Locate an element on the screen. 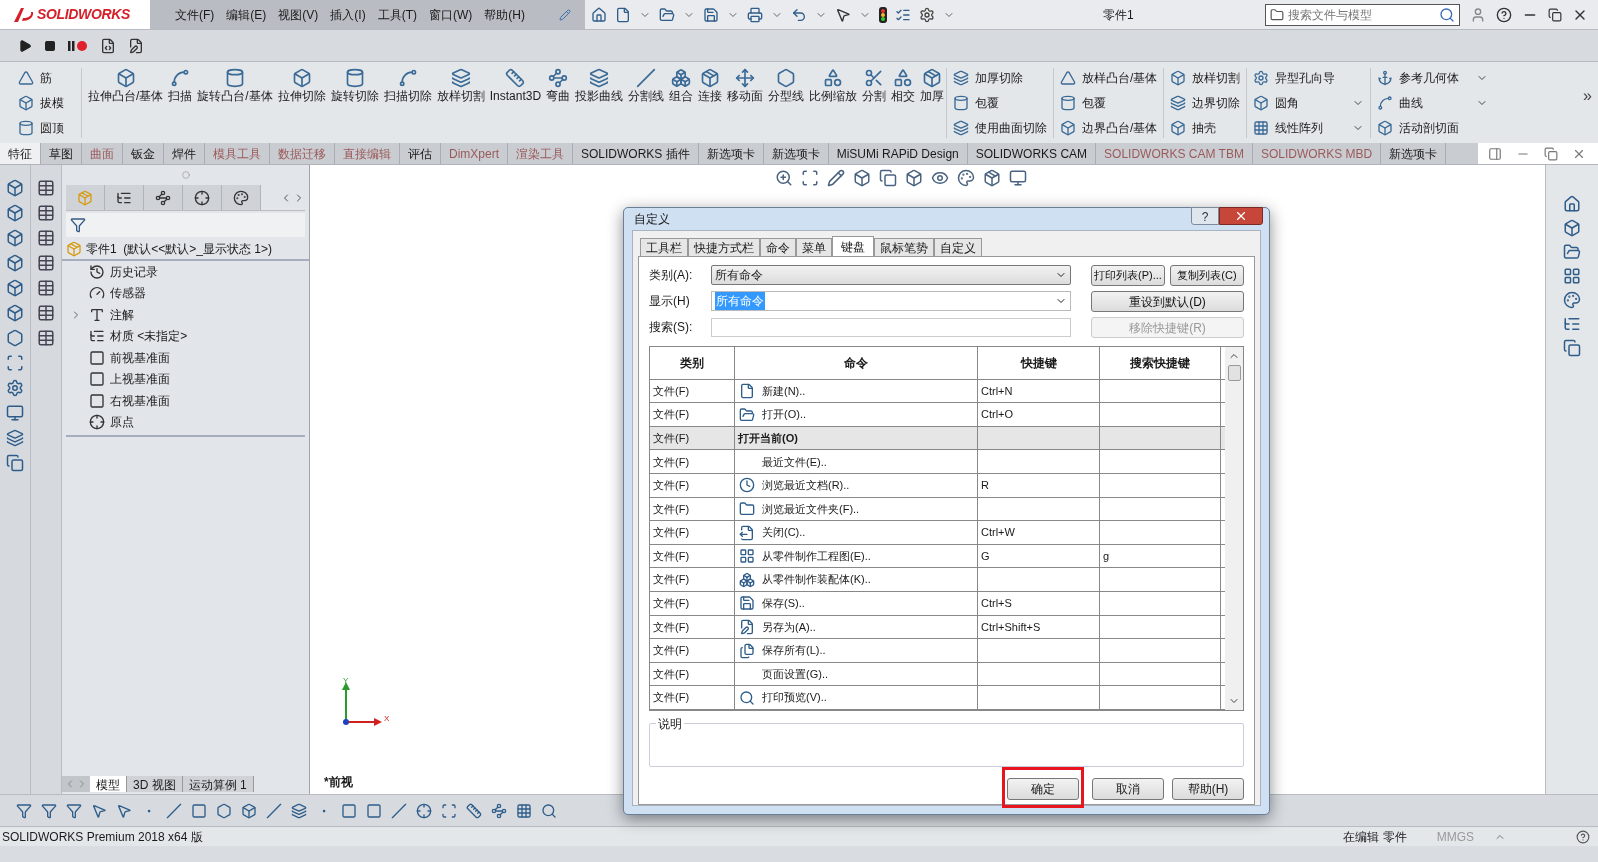  ribbon-button: 圆顶 is located at coordinates (49, 128).